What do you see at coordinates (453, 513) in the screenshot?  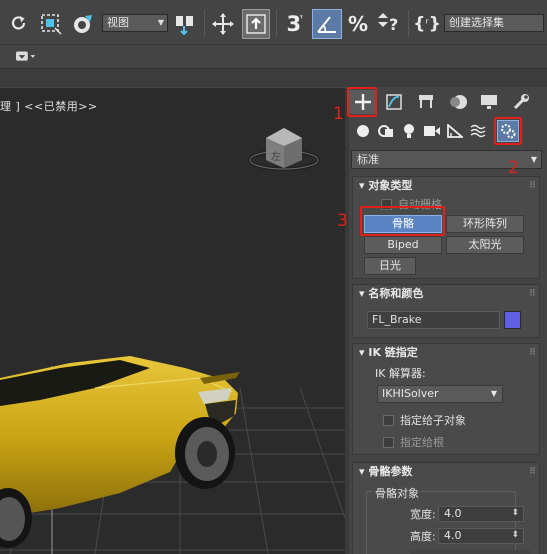 I see `width-value: 4.0` at bounding box center [453, 513].